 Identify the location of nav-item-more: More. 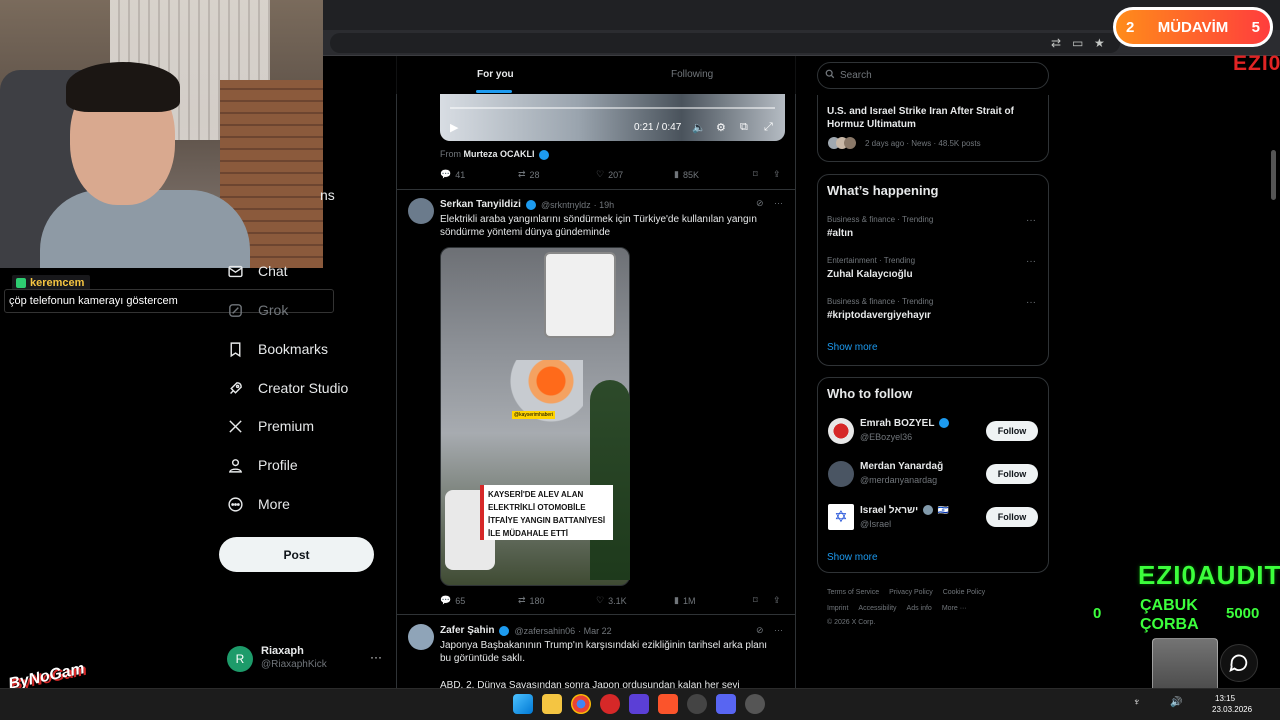
(258, 504).